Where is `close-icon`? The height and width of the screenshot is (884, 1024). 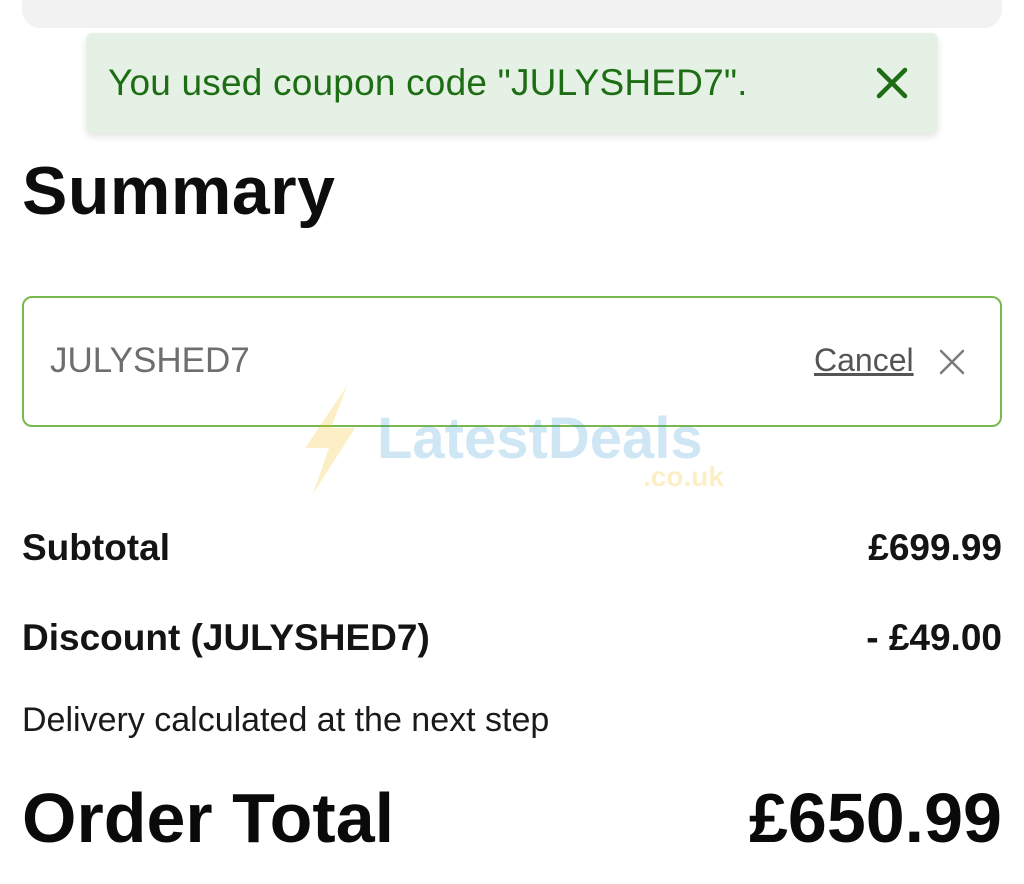
close-icon is located at coordinates (892, 83).